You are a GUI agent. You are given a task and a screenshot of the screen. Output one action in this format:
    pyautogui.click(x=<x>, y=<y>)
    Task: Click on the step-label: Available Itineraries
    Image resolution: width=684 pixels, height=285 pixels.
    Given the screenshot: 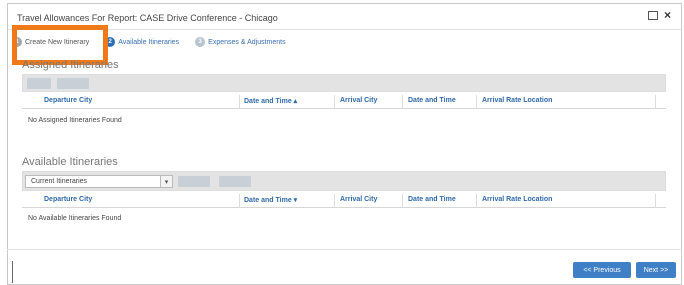 What is the action you would take?
    pyautogui.click(x=149, y=42)
    